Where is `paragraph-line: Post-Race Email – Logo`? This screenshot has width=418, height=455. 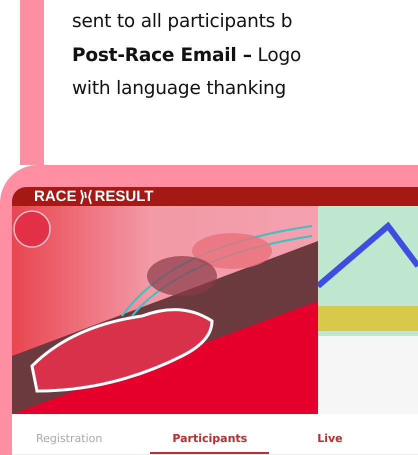 paragraph-line: Post-Race Email – Logo is located at coordinates (187, 56).